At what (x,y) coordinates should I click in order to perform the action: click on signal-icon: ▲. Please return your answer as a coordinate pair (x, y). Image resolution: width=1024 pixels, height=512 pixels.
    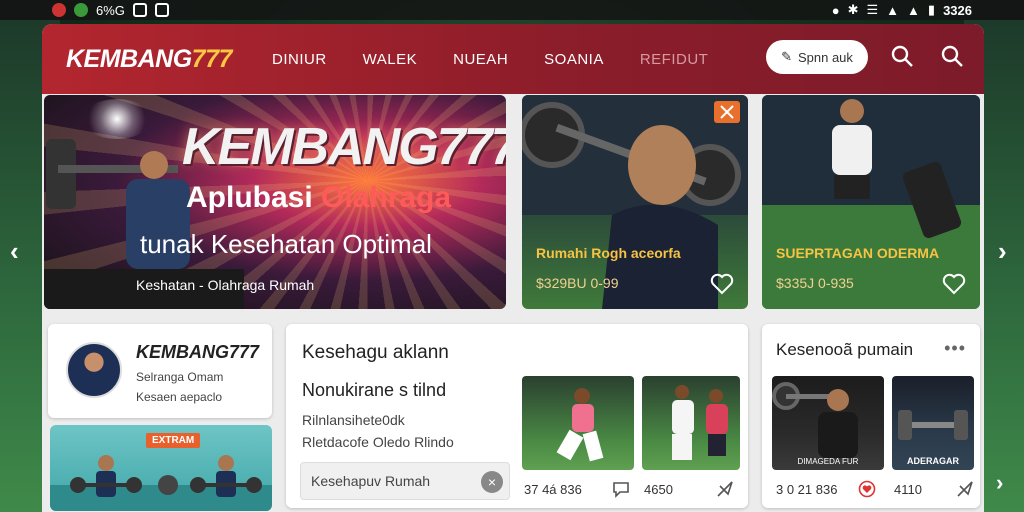
    Looking at the image, I should click on (913, 10).